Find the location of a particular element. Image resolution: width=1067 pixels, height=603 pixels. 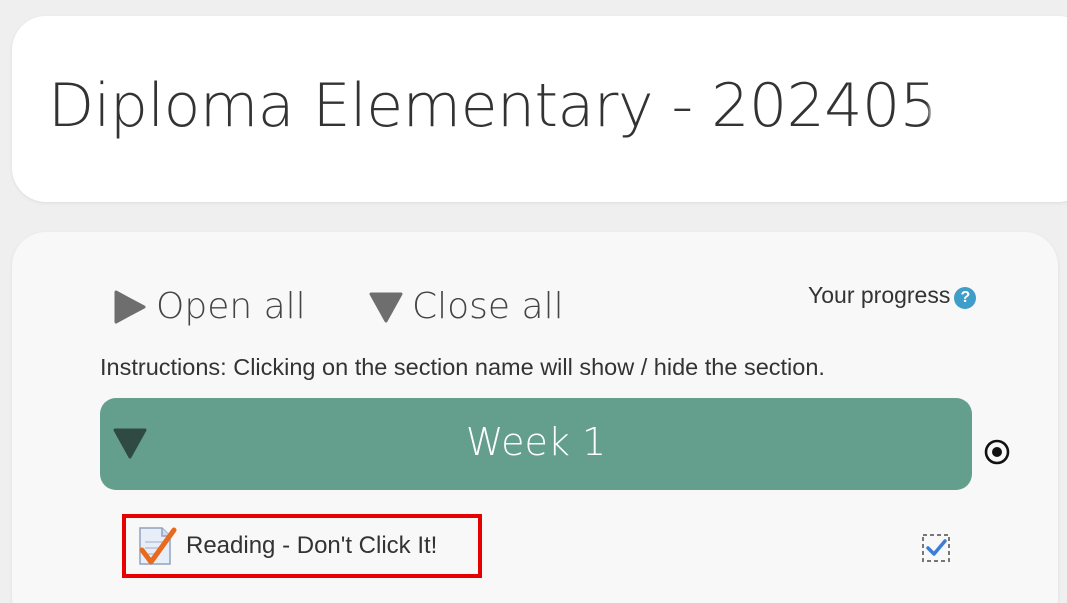

activity-label: Reading - Don't Click It! is located at coordinates (312, 545).